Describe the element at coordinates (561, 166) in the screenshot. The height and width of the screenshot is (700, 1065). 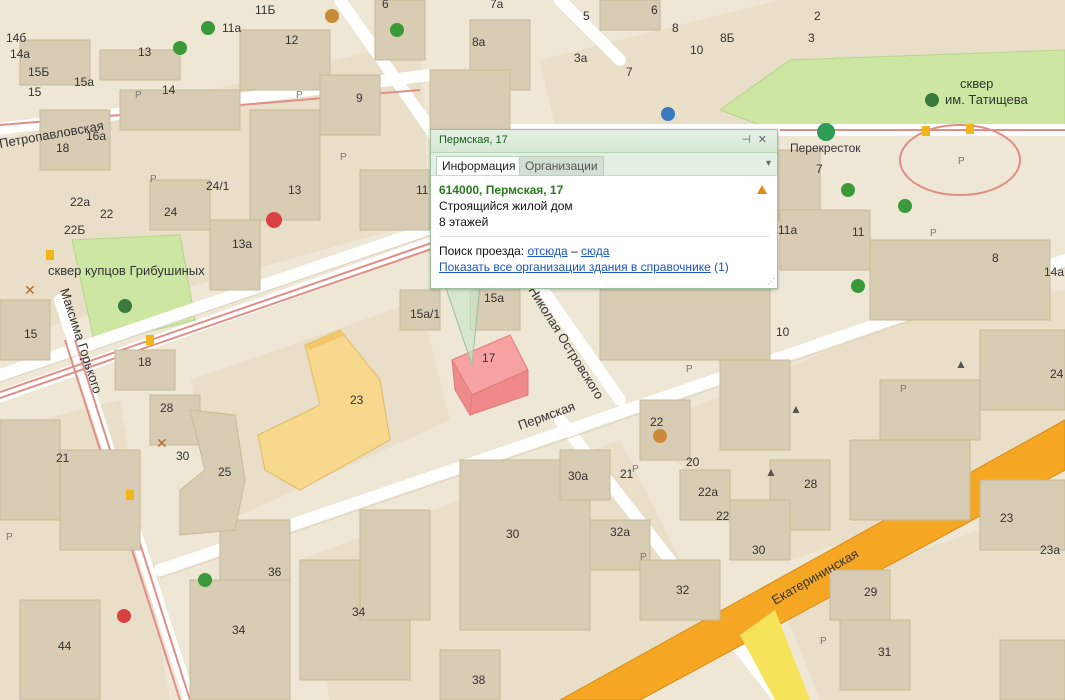
I see `tab-organizations: Организации` at that location.